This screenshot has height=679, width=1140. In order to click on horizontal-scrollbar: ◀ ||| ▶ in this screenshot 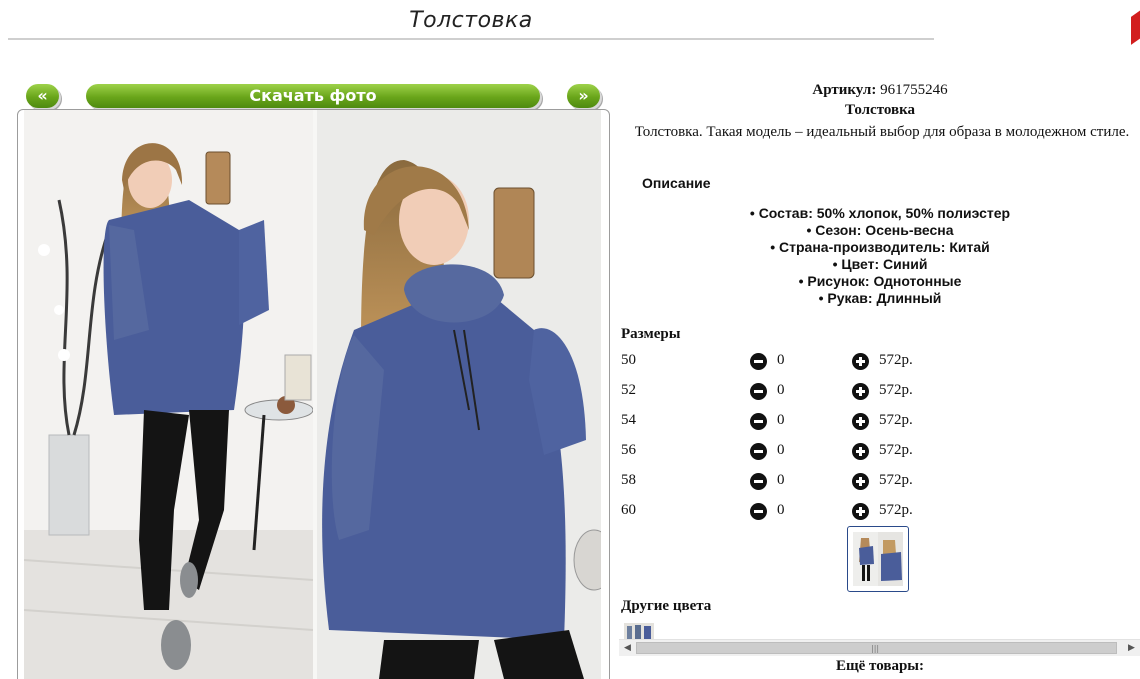, I will do `click(879, 647)`.